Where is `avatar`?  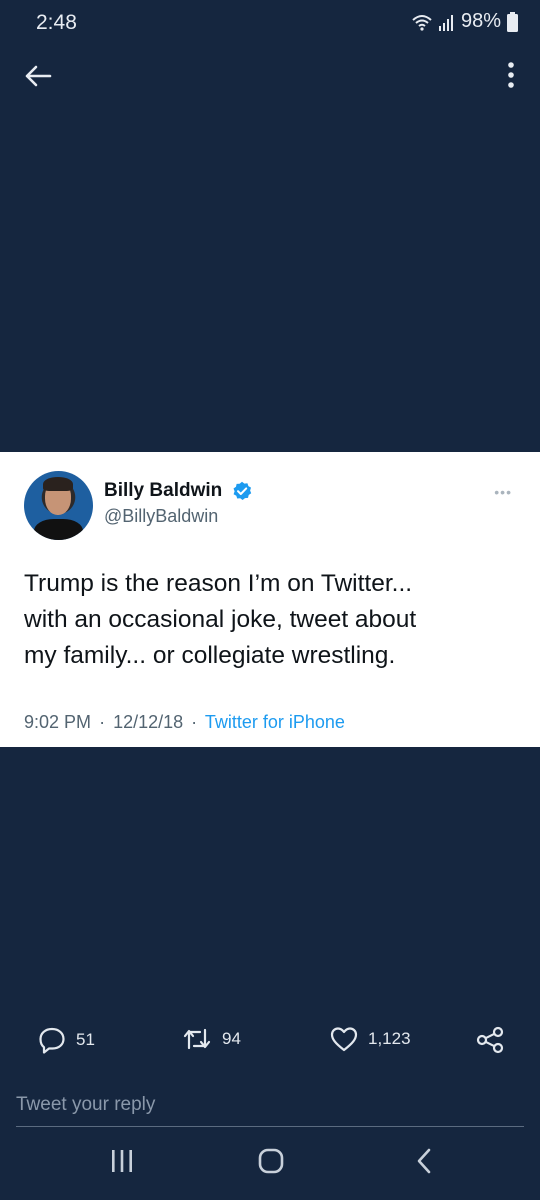 avatar is located at coordinates (58, 505).